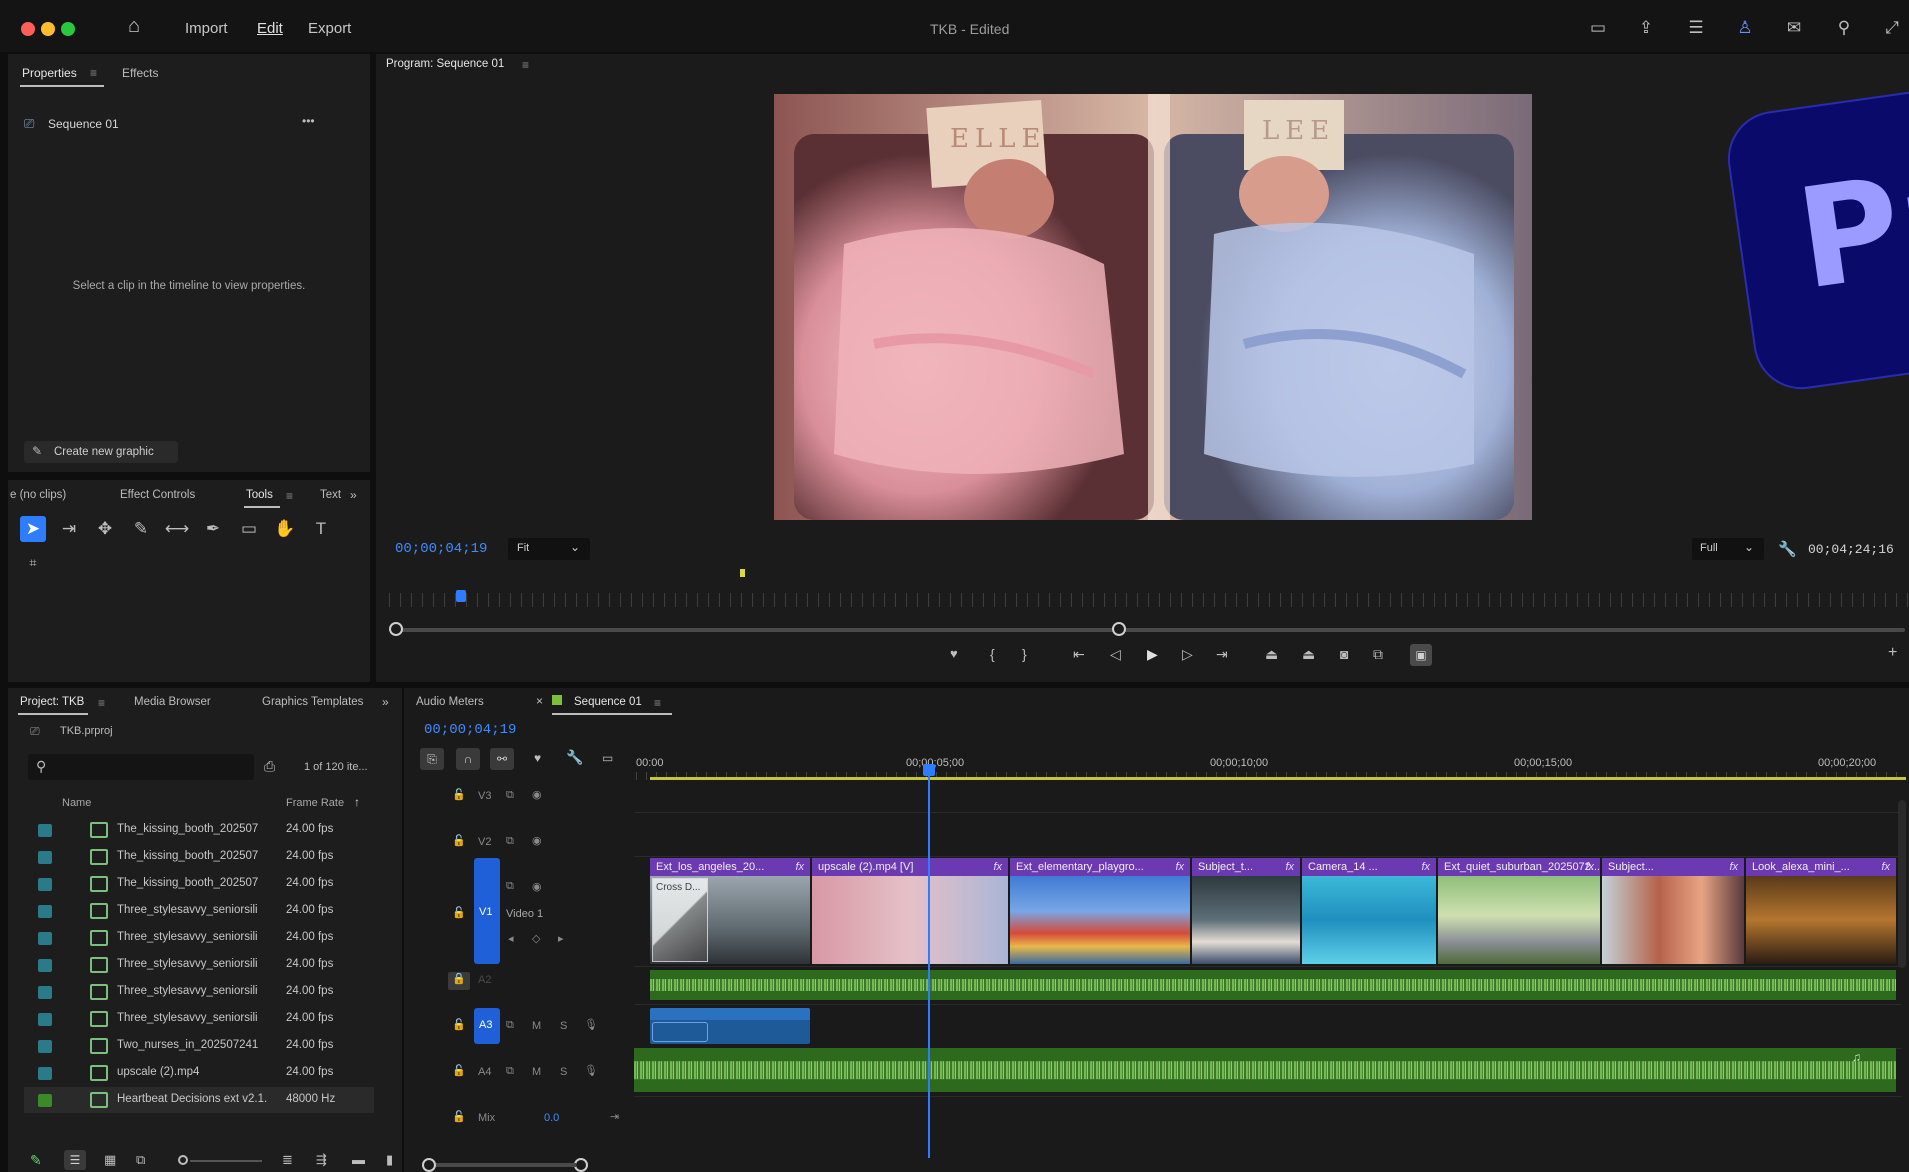 This screenshot has height=1172, width=1909. Describe the element at coordinates (992, 654) in the screenshot. I see `mark-in-icon: {` at that location.